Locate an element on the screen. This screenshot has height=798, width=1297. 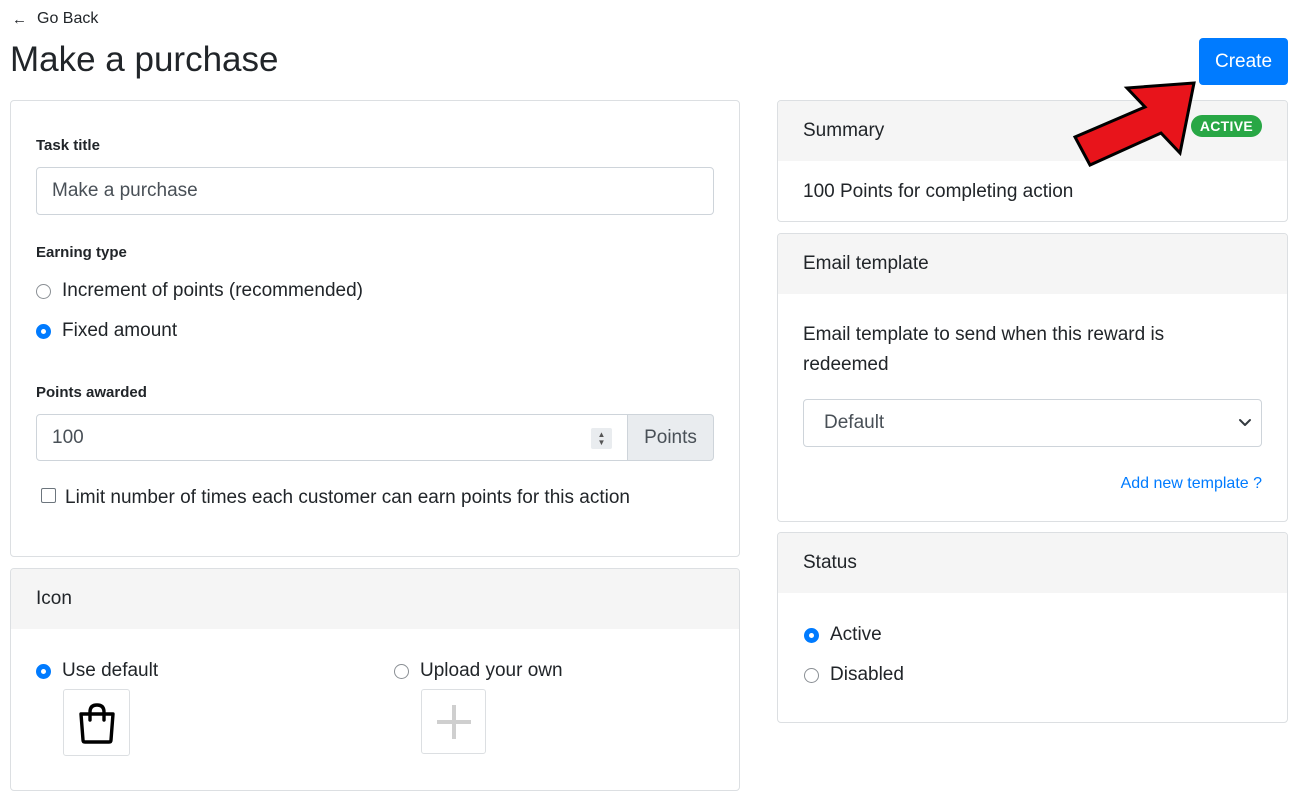
radio-use-default is located at coordinates (43, 671).